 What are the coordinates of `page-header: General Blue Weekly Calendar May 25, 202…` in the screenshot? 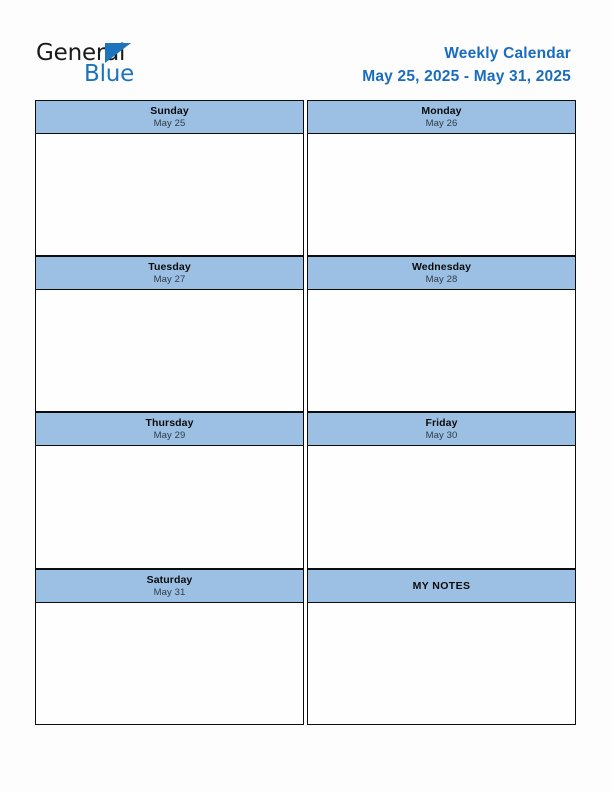 It's located at (306, 50).